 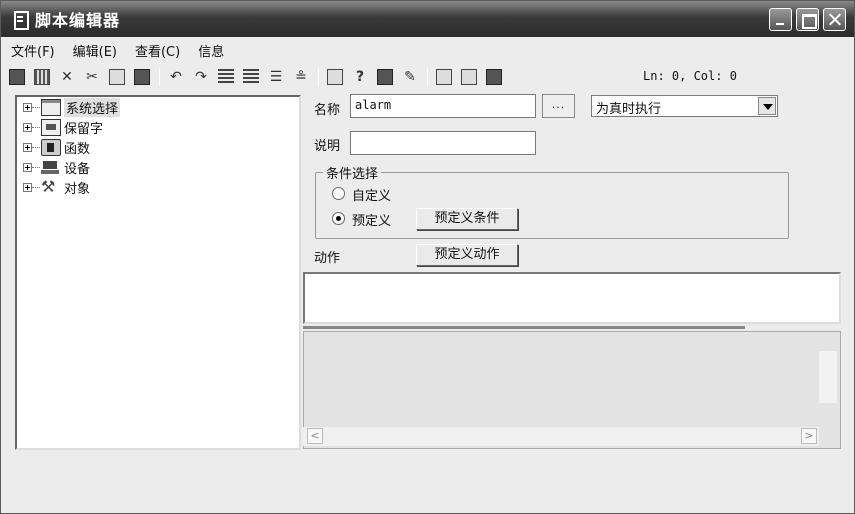 I want to click on grid-icon, so click(x=42, y=77).